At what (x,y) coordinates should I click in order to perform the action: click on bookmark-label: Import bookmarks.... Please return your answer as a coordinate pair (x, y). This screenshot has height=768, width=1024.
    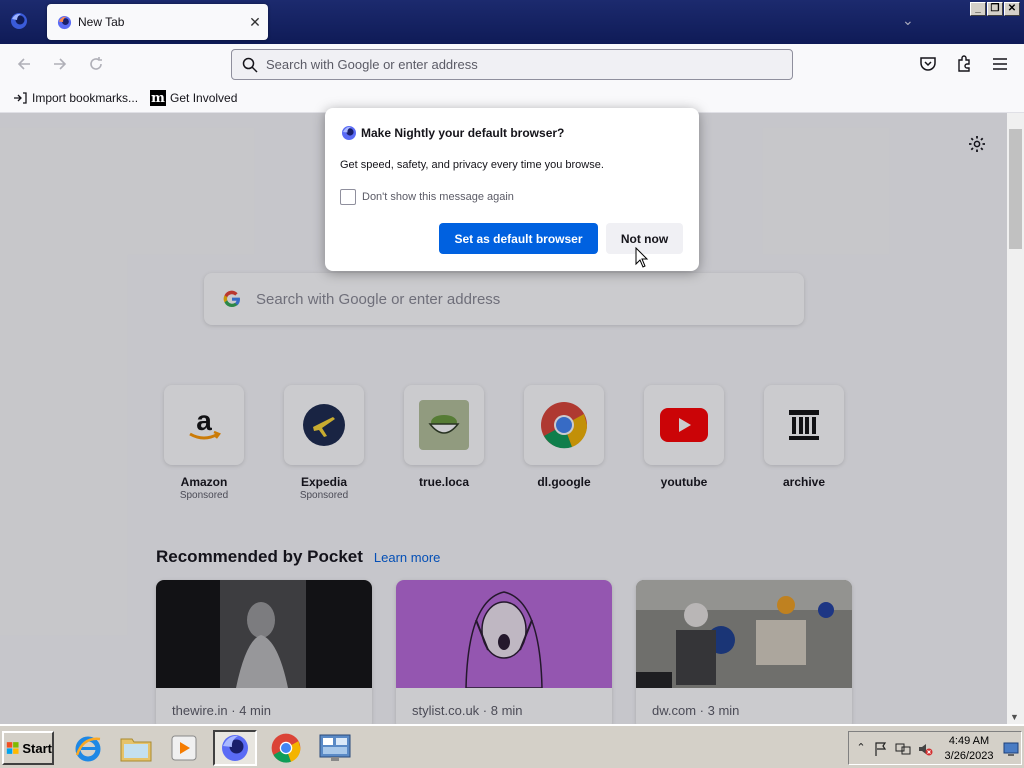
    Looking at the image, I should click on (85, 98).